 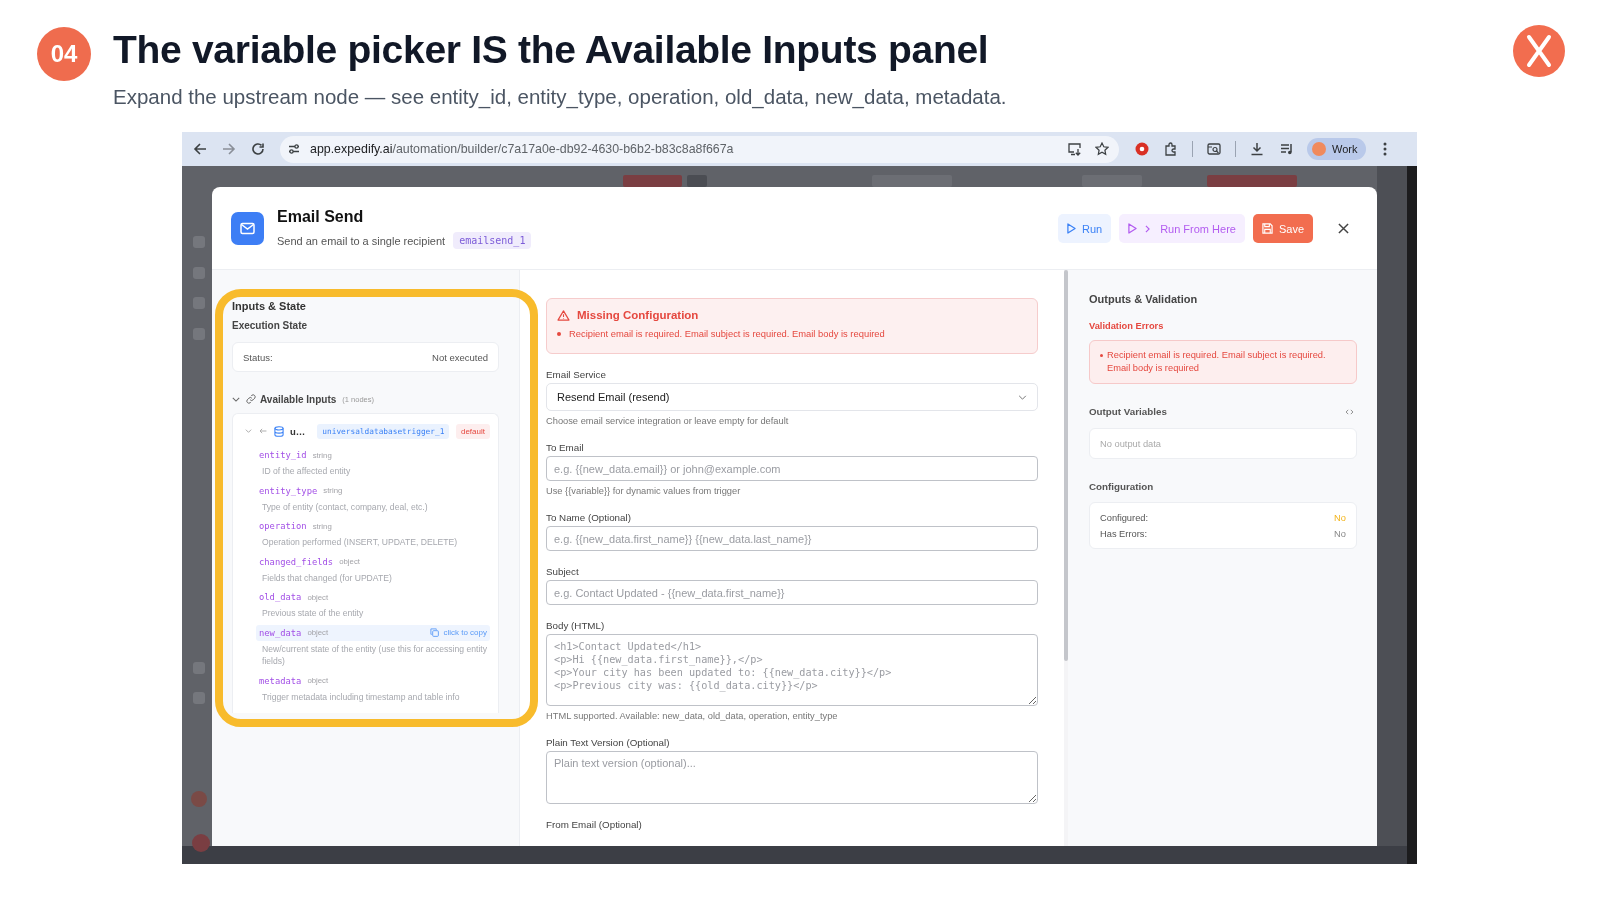 What do you see at coordinates (269, 306) in the screenshot?
I see `panel-heading: Inputs & State` at bounding box center [269, 306].